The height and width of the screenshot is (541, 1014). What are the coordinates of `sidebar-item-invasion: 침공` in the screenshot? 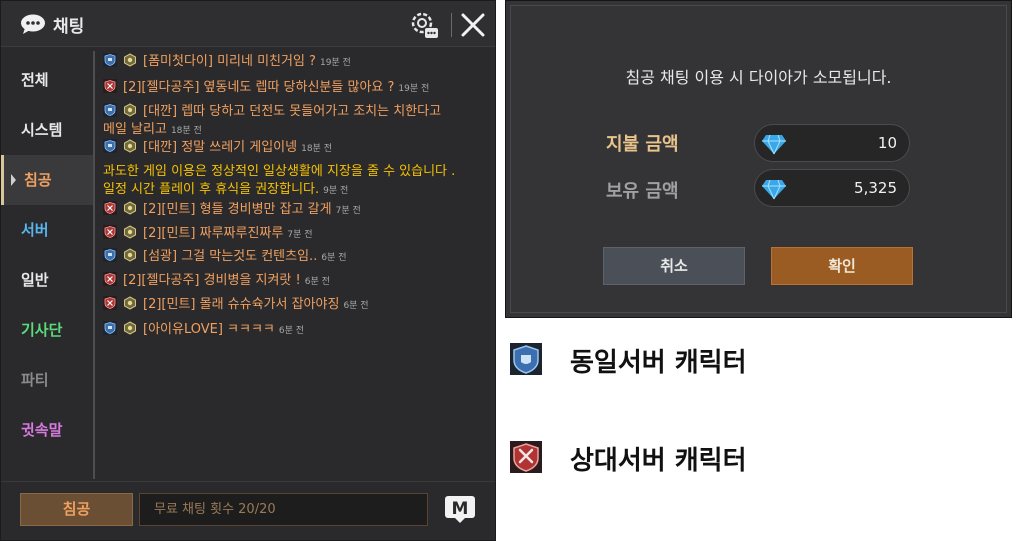 It's located at (47, 180).